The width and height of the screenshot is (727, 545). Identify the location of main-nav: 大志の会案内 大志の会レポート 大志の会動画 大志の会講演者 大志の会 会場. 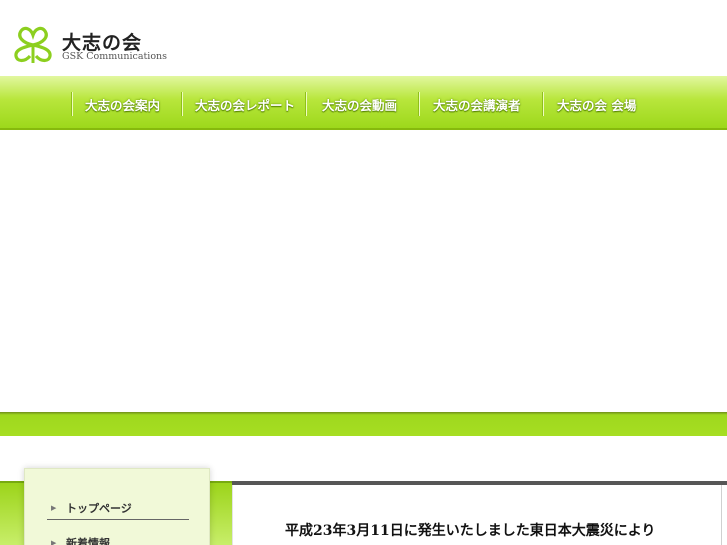
(363, 103).